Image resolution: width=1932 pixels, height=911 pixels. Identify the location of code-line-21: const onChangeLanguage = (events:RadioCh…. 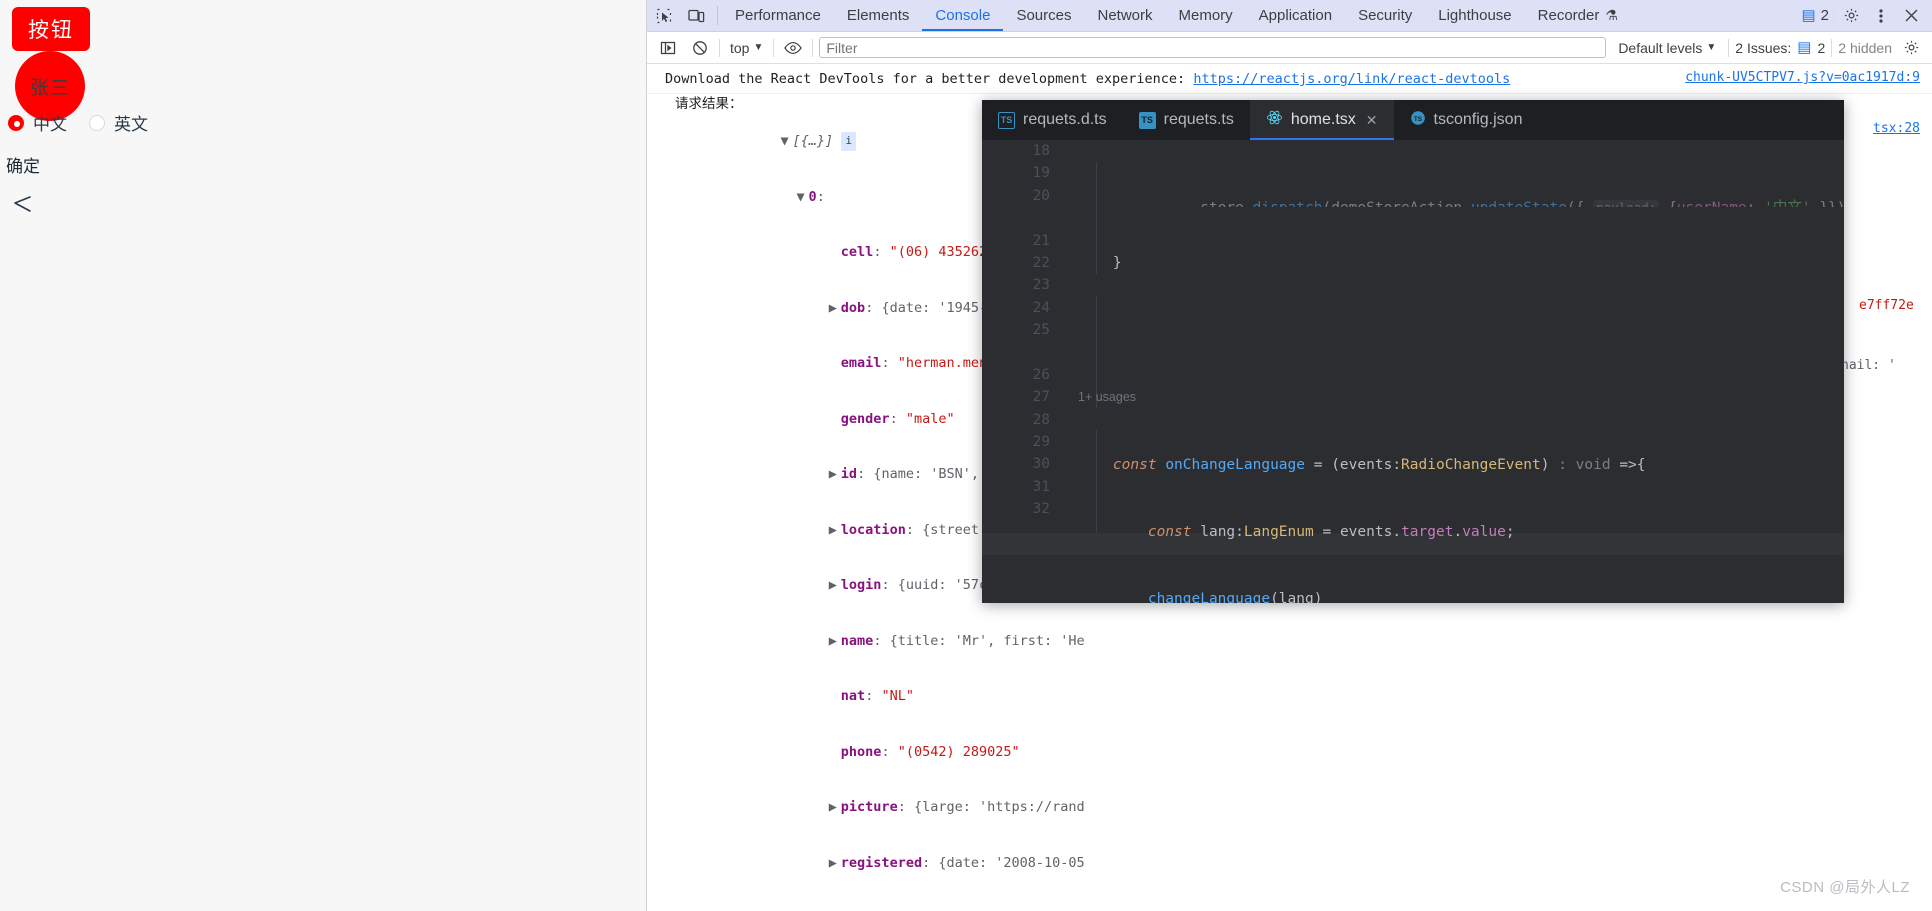
(1362, 464).